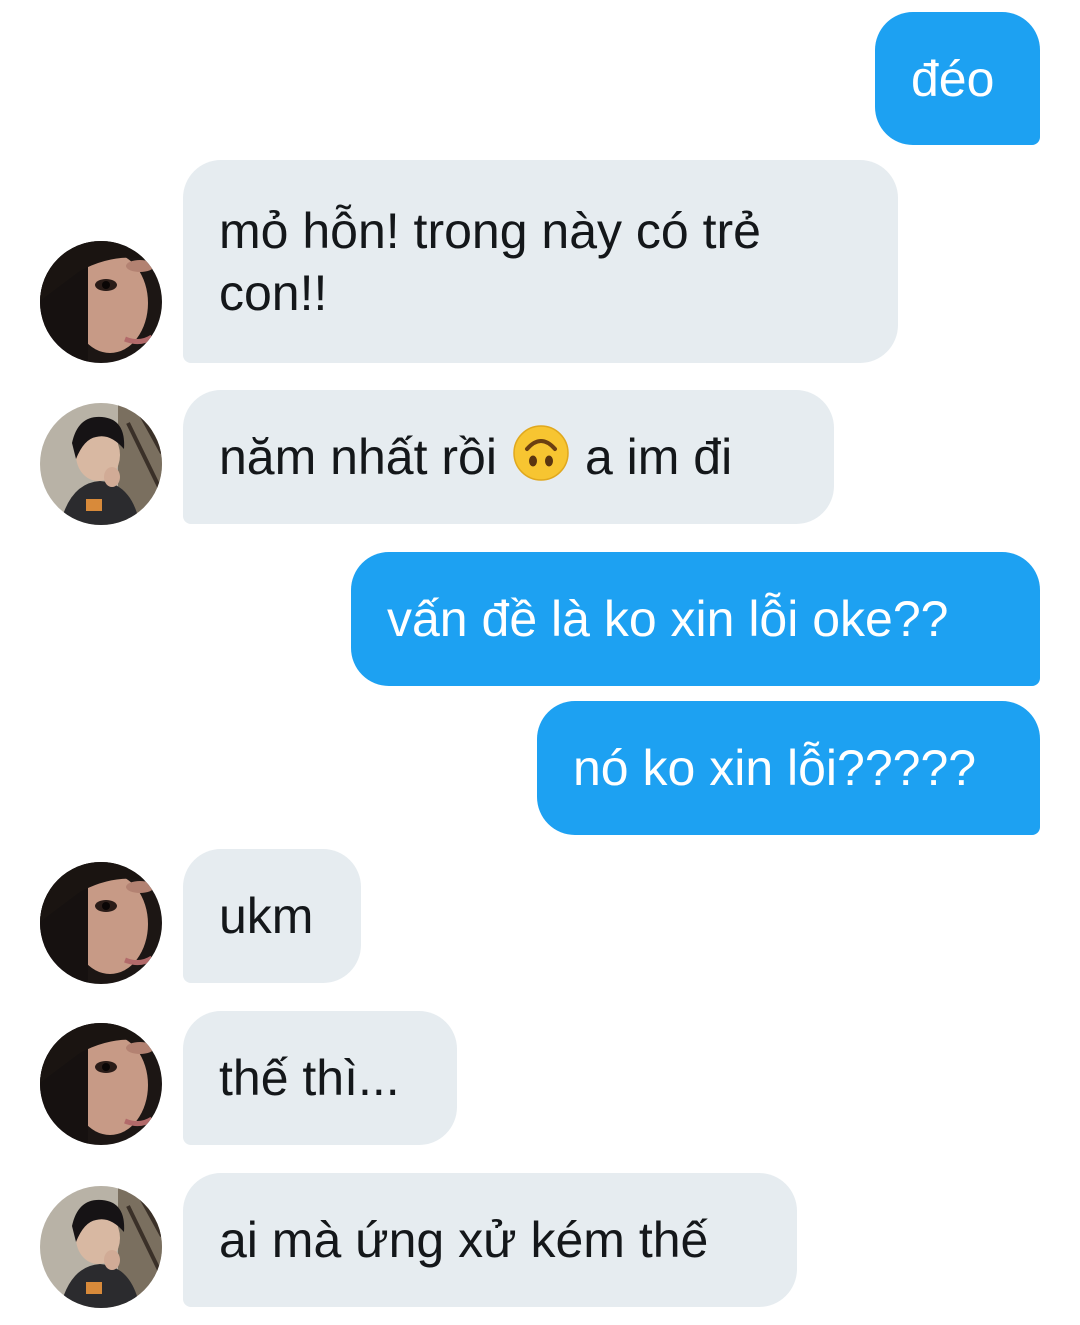 The width and height of the screenshot is (1080, 1325). What do you see at coordinates (541, 453) in the screenshot?
I see `upside-down-face-emoji` at bounding box center [541, 453].